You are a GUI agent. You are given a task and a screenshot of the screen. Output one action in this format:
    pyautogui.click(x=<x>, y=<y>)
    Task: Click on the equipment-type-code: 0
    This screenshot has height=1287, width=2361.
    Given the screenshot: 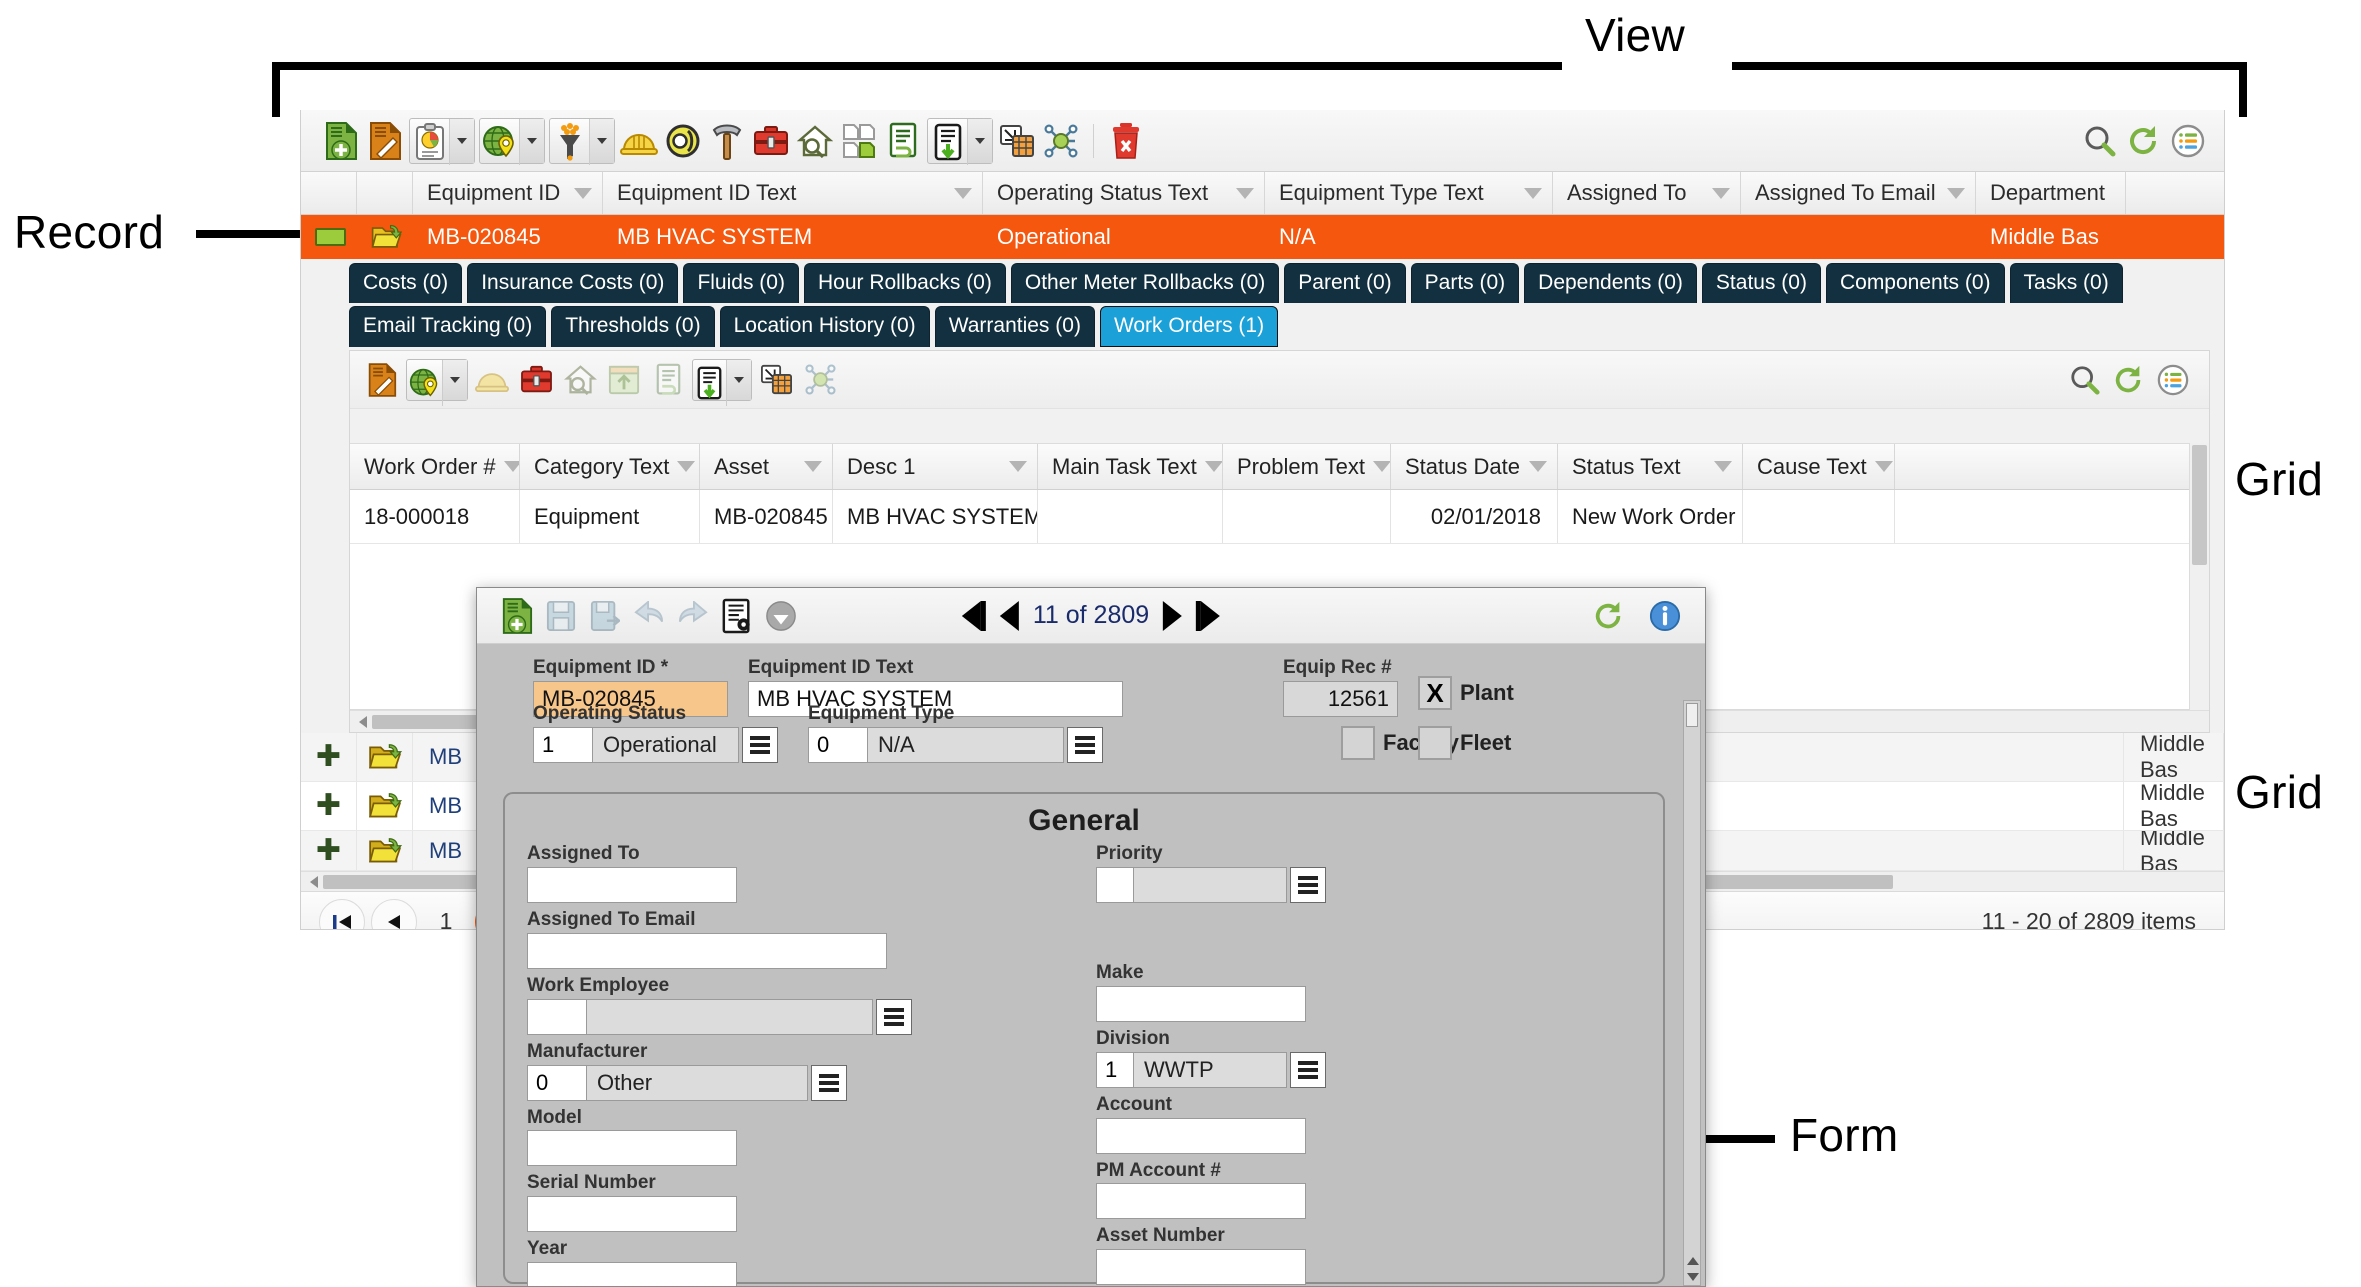 What is the action you would take?
    pyautogui.click(x=838, y=744)
    